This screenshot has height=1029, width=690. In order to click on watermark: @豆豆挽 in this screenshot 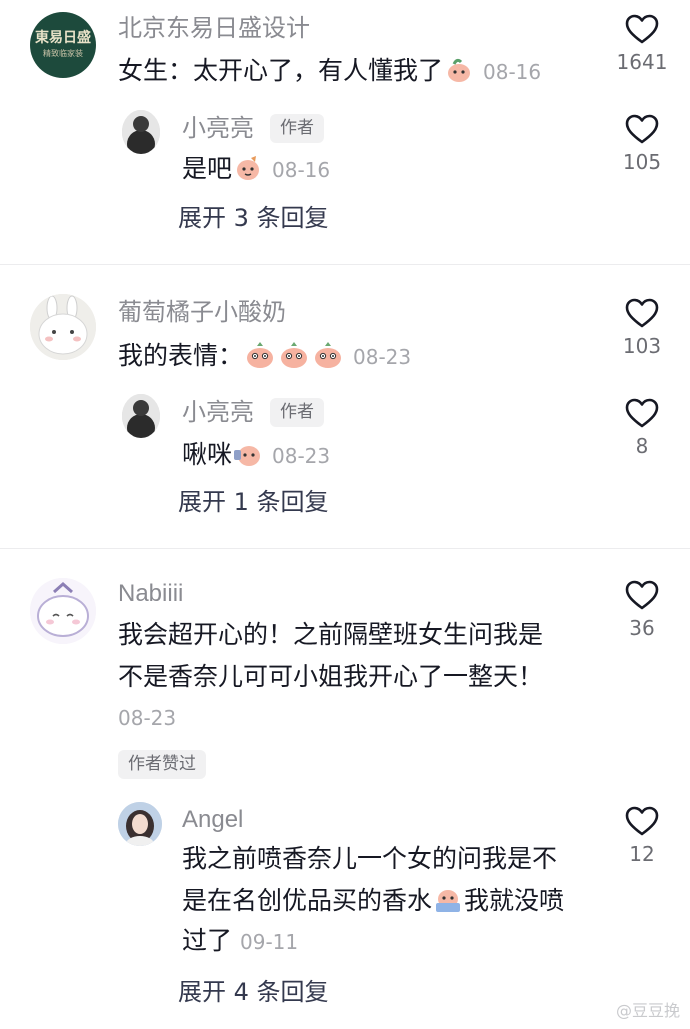, I will do `click(647, 1010)`.